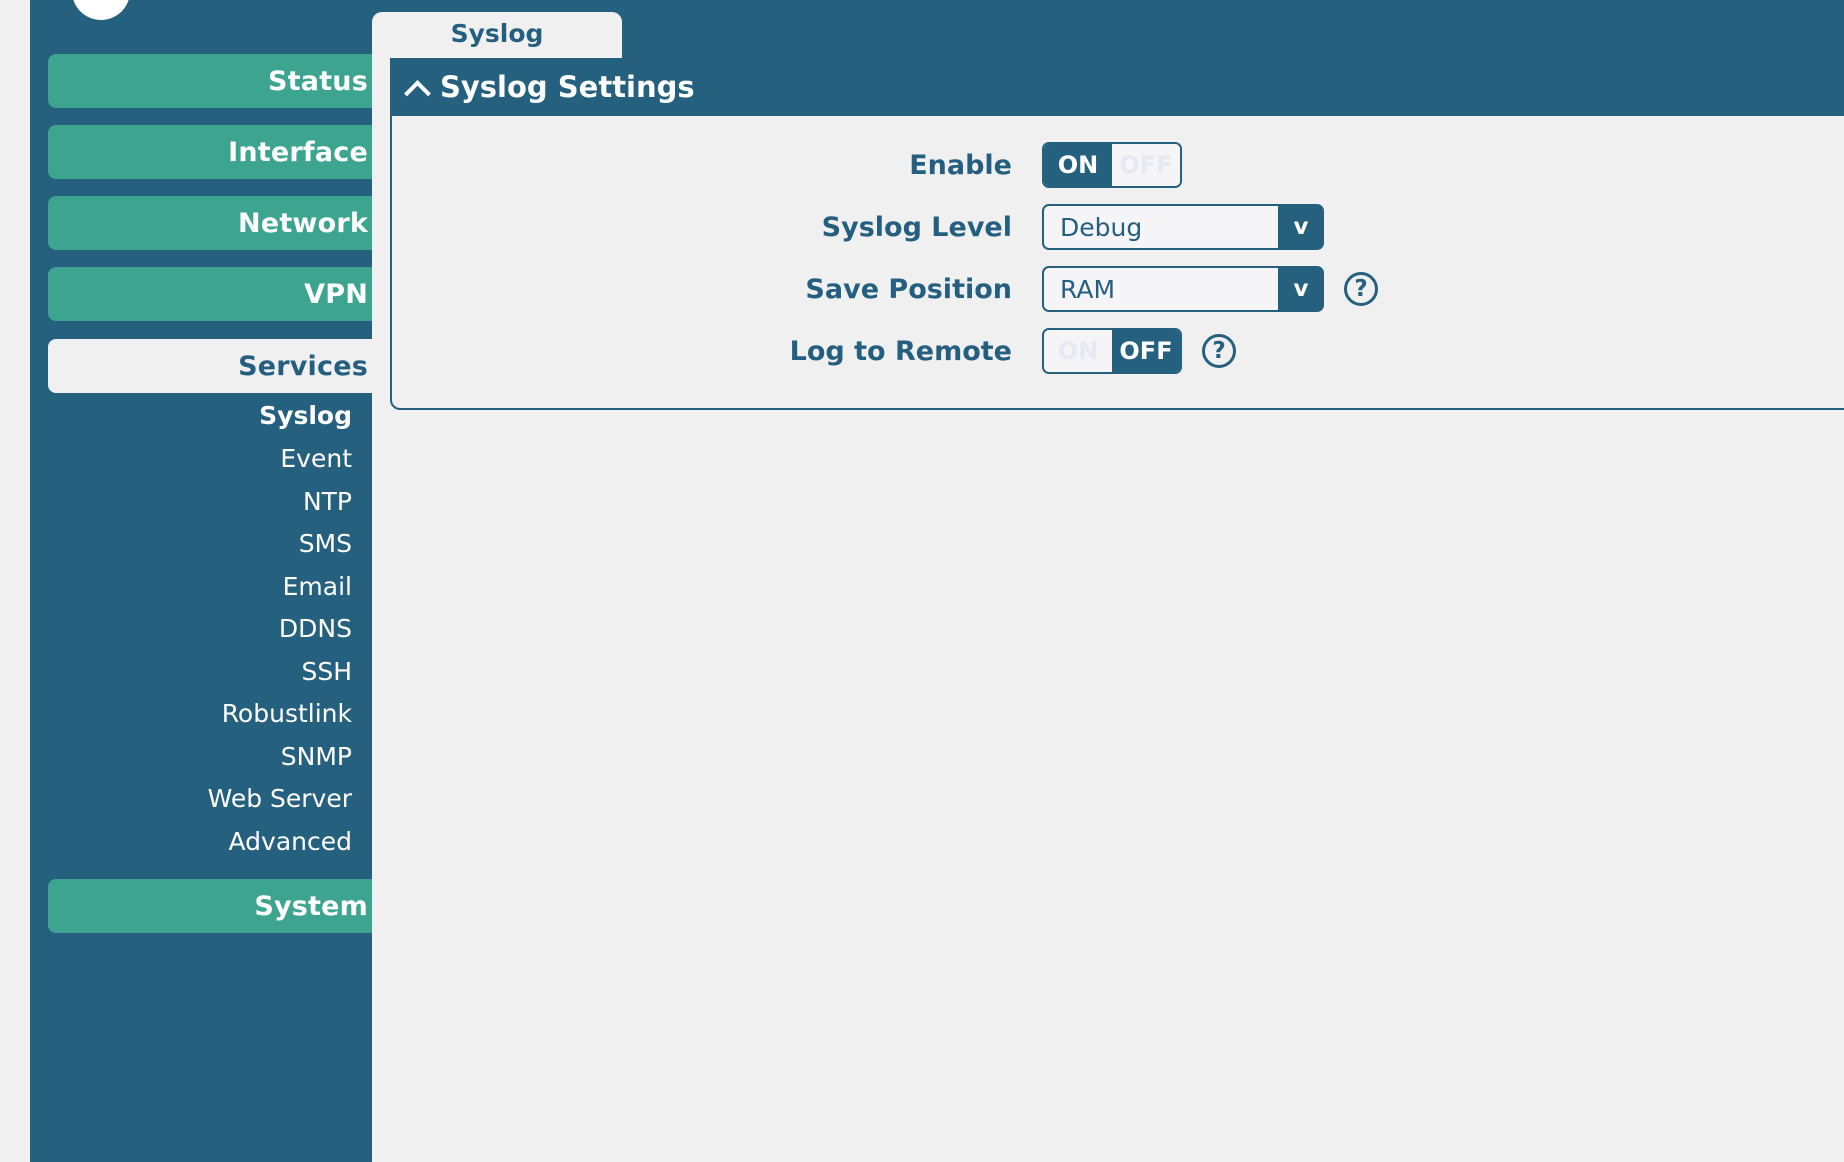  I want to click on sidebar-subitem-ssh: SSH, so click(225, 671).